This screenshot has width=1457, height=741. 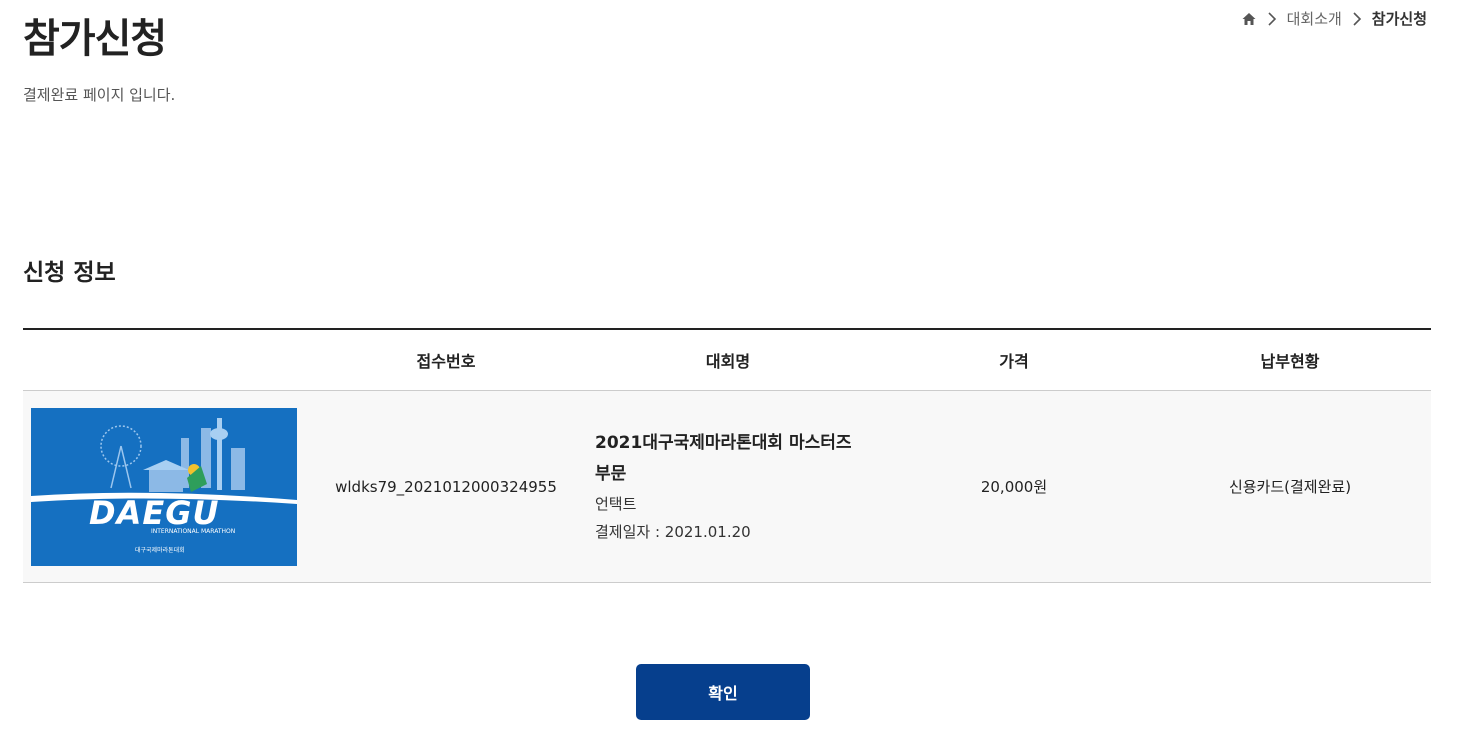 What do you see at coordinates (723, 692) in the screenshot?
I see `confirm-button: 확인` at bounding box center [723, 692].